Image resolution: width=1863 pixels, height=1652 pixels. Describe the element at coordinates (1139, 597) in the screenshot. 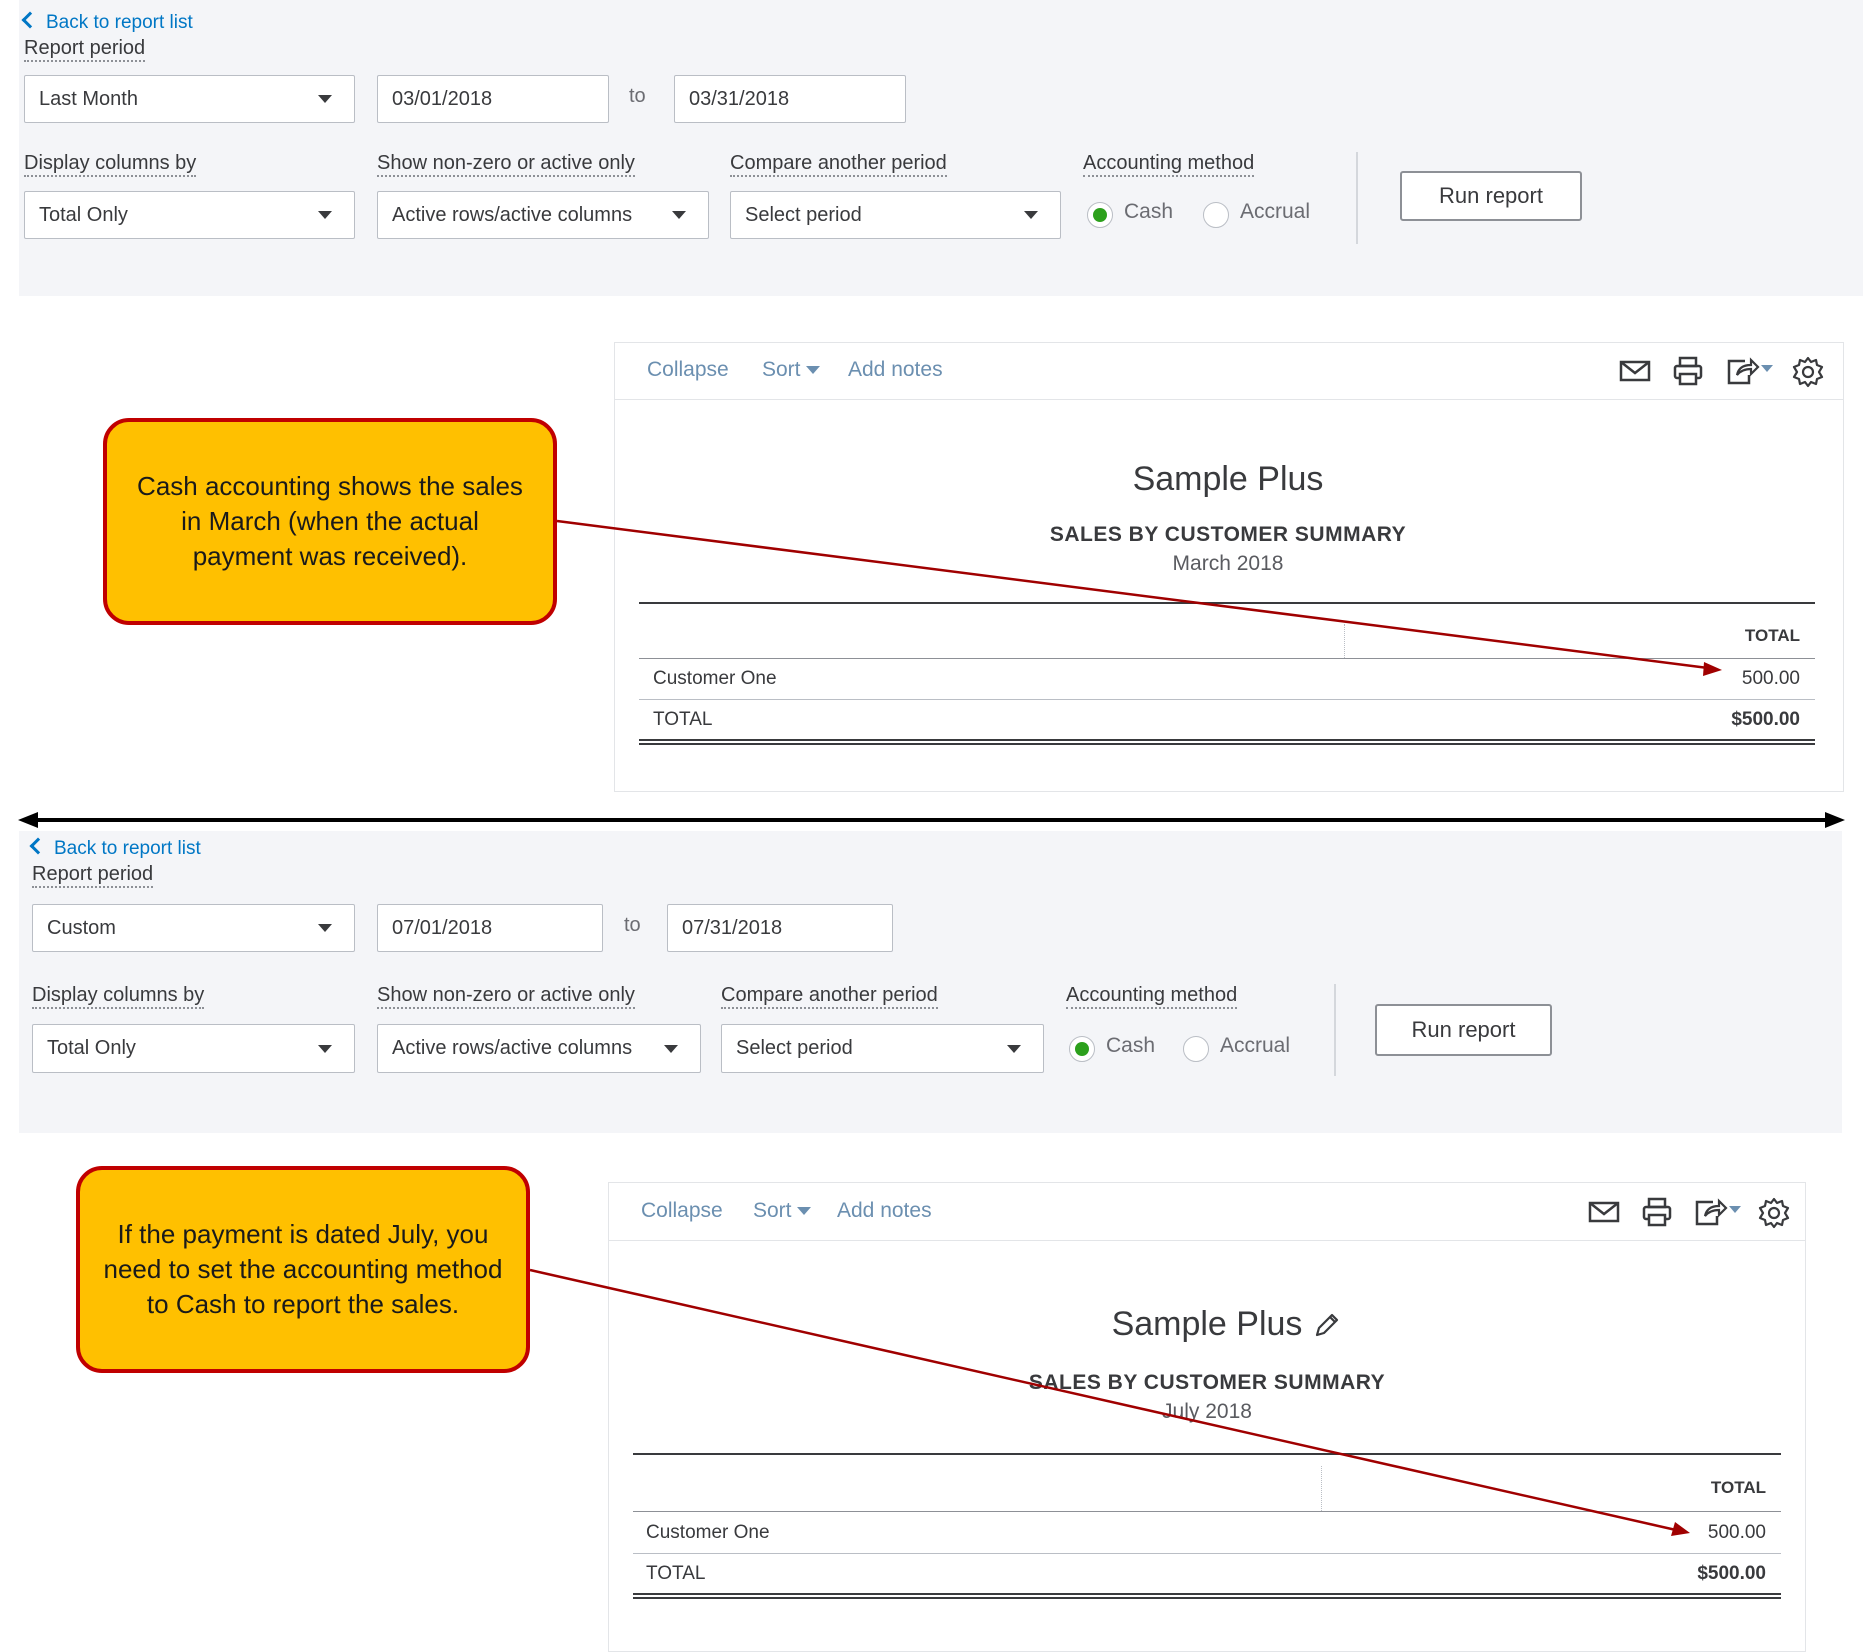

I see `top-annotation-arrow` at that location.